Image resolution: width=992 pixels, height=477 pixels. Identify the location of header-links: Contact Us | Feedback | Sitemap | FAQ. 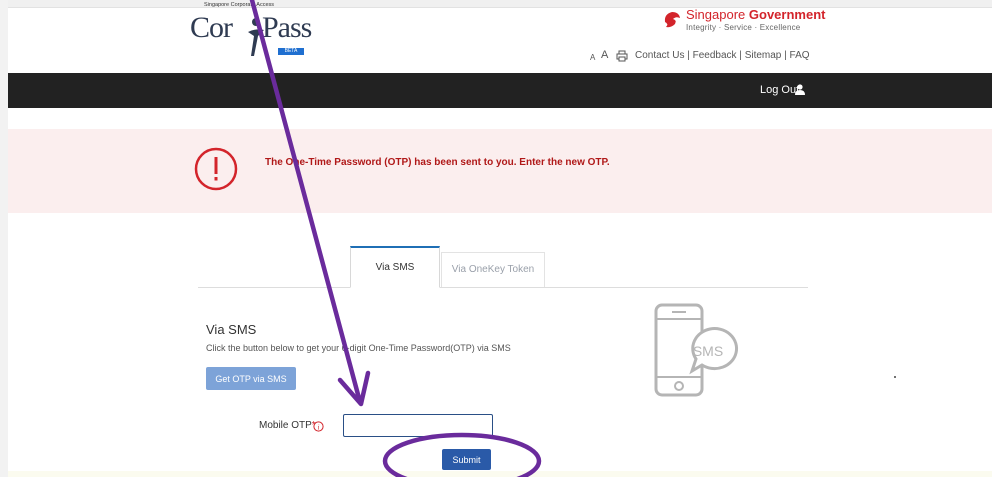
(722, 56).